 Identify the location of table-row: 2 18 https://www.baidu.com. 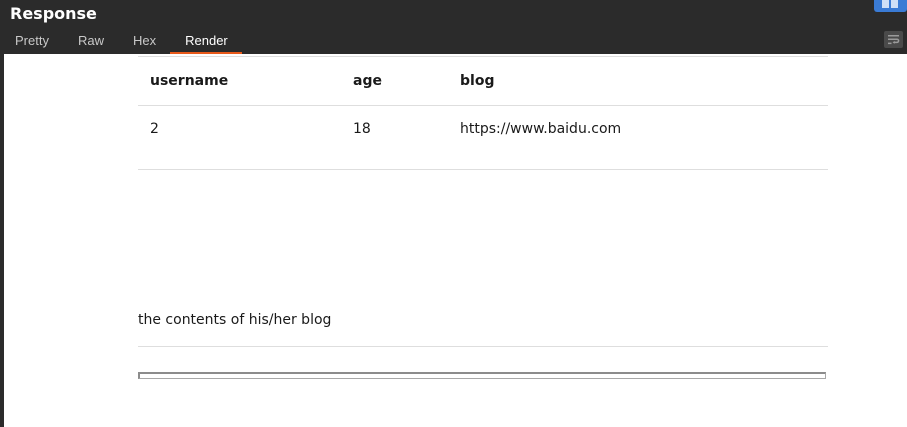
(483, 137).